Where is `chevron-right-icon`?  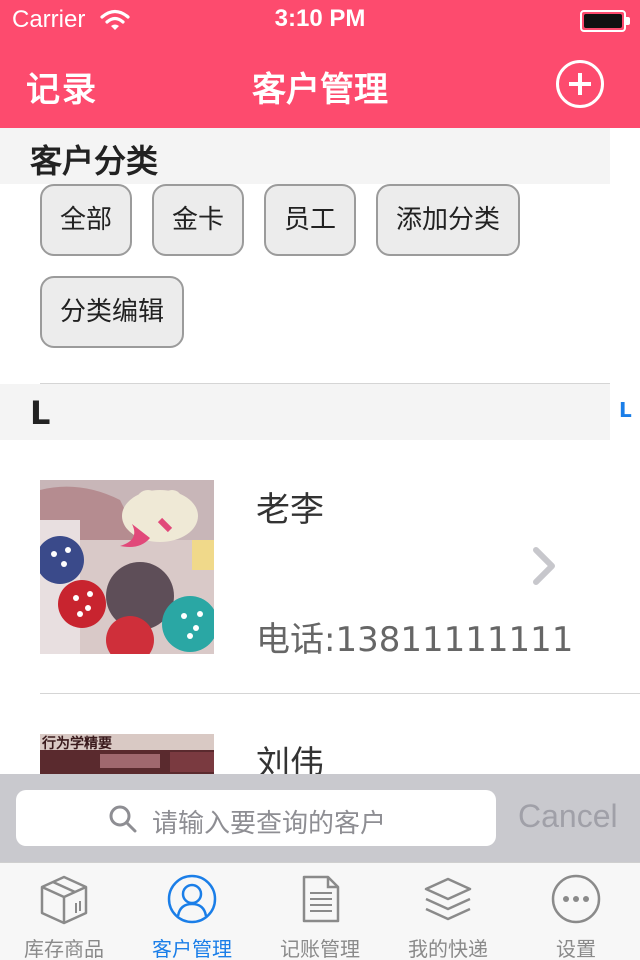 chevron-right-icon is located at coordinates (544, 566).